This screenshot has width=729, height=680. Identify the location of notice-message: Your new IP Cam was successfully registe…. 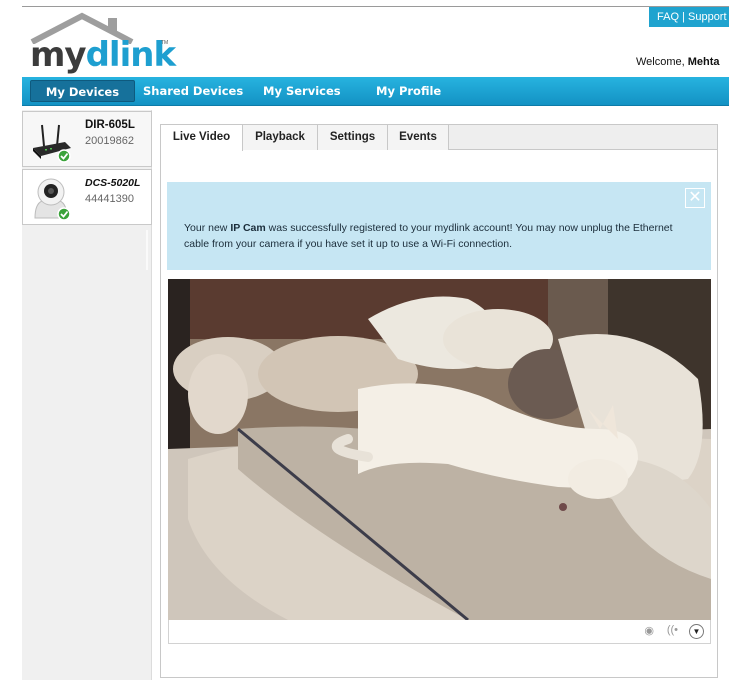
(428, 236).